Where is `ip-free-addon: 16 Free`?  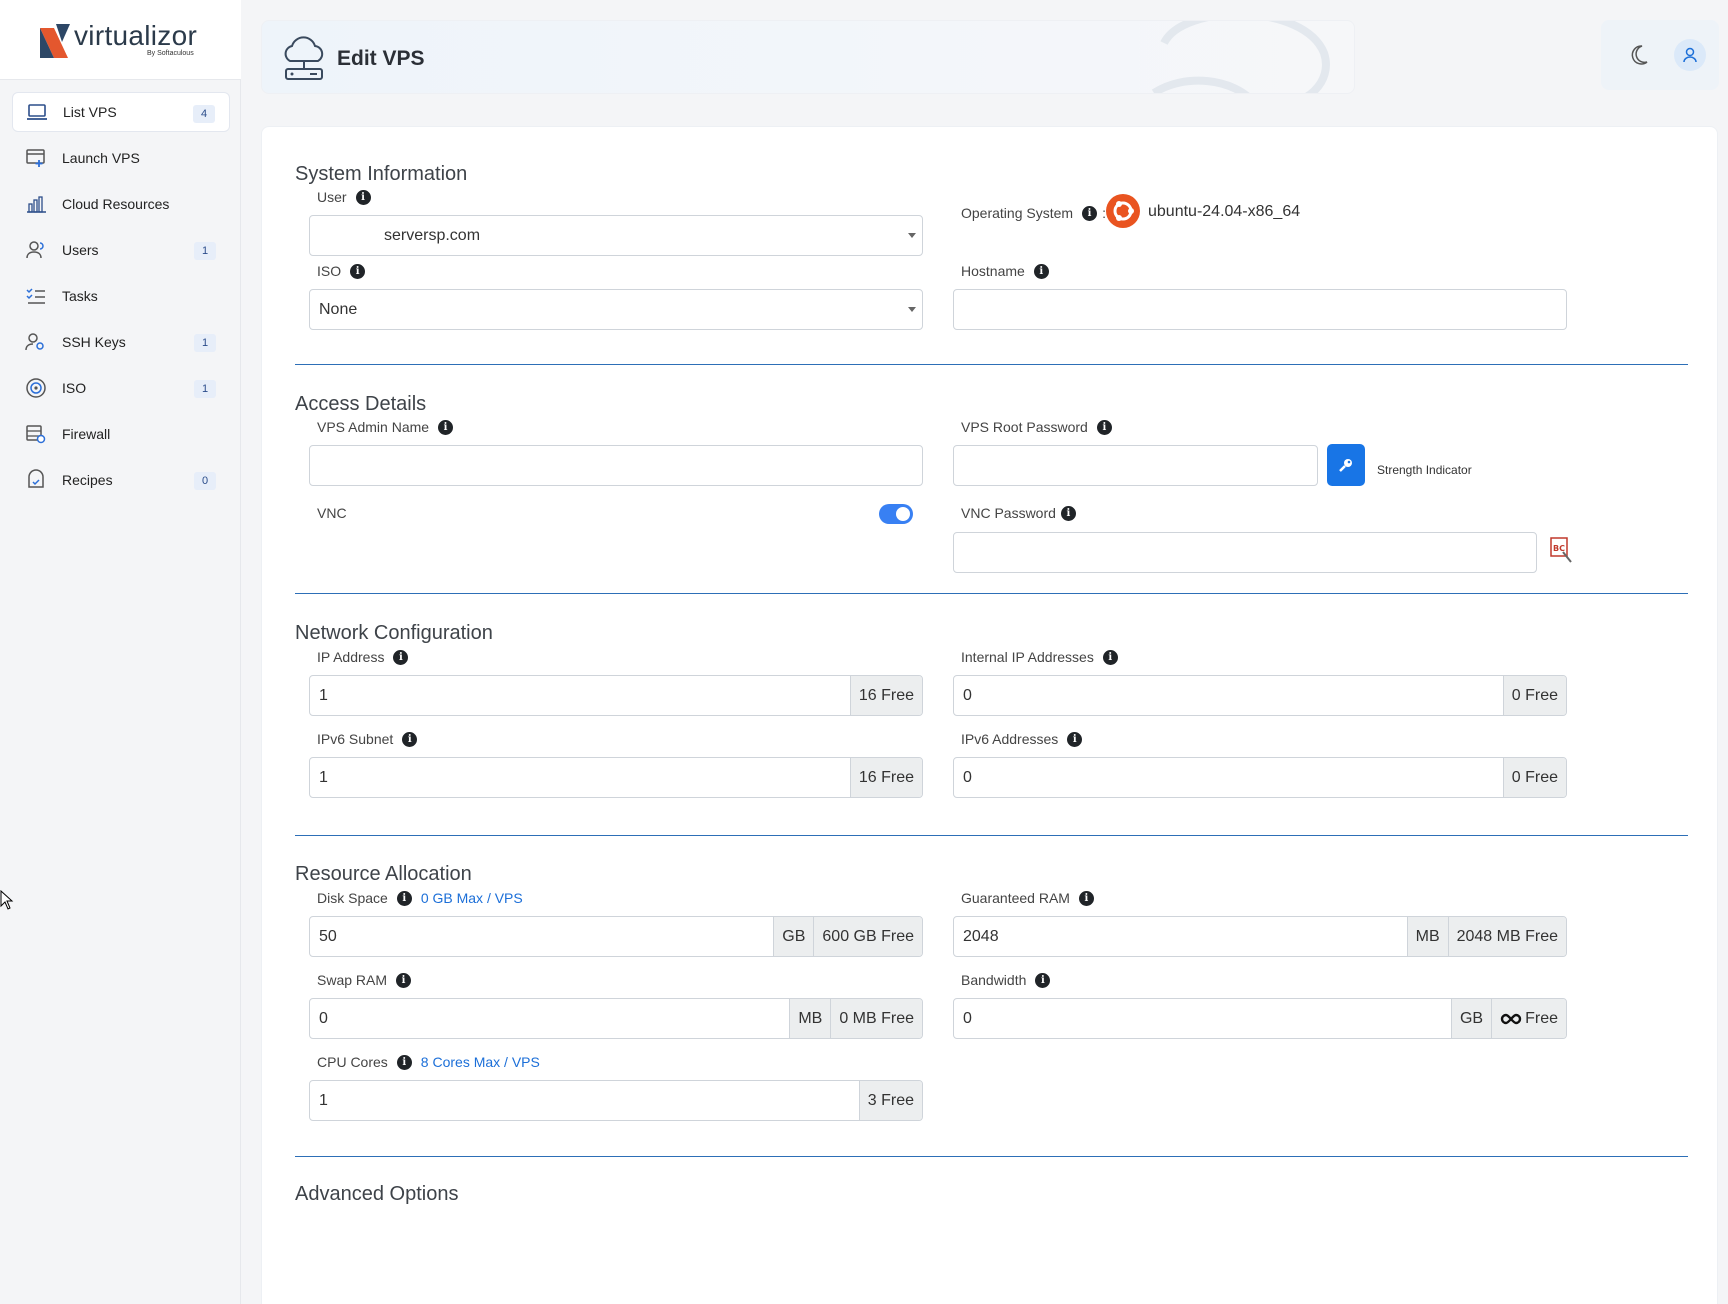
ip-free-addon: 16 Free is located at coordinates (885, 695).